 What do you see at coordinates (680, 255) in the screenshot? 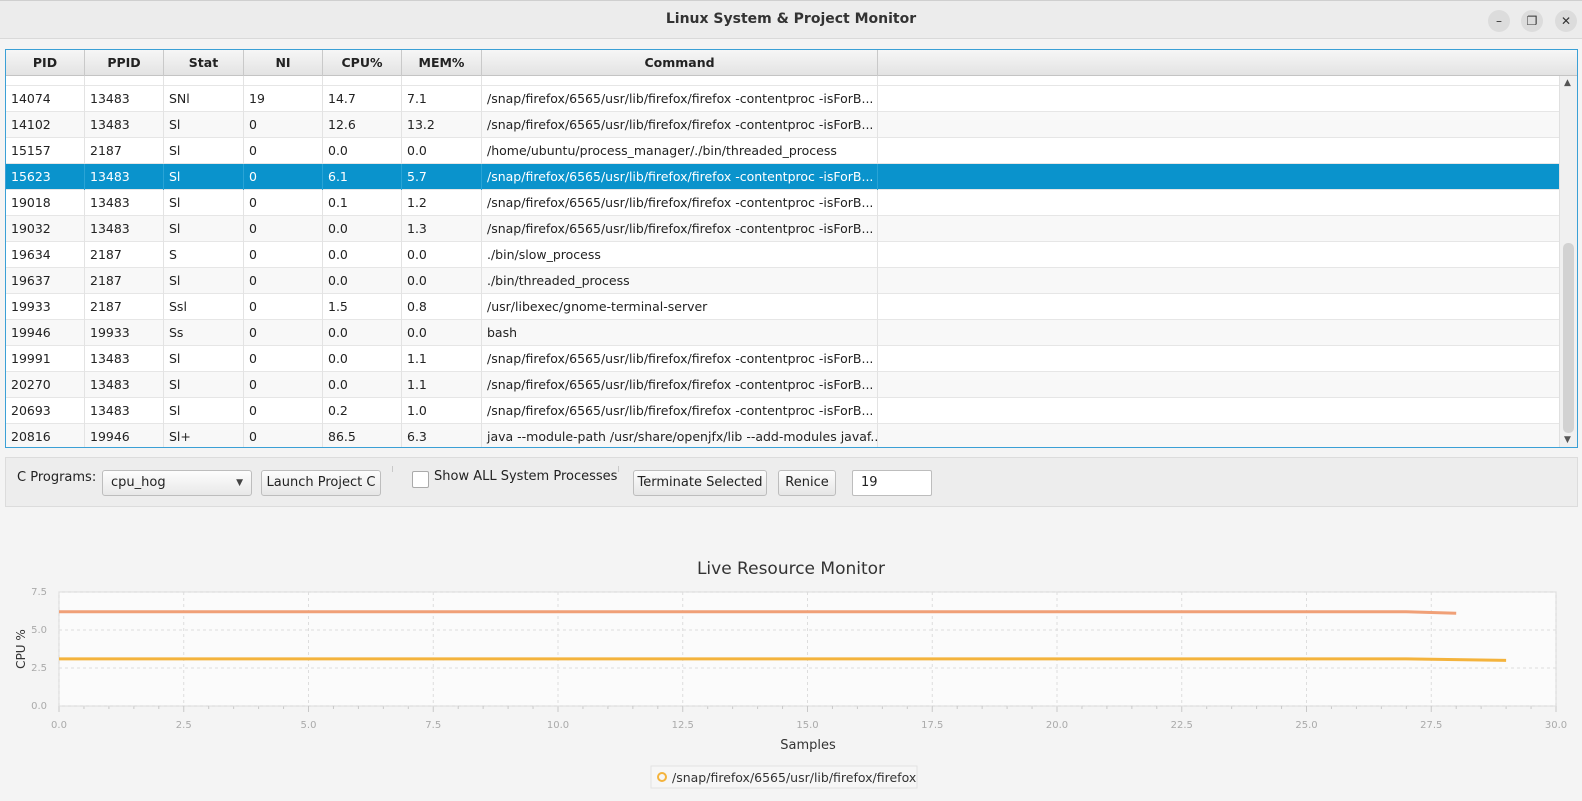
I see `cell-cmd: ./bin/slow_process` at bounding box center [680, 255].